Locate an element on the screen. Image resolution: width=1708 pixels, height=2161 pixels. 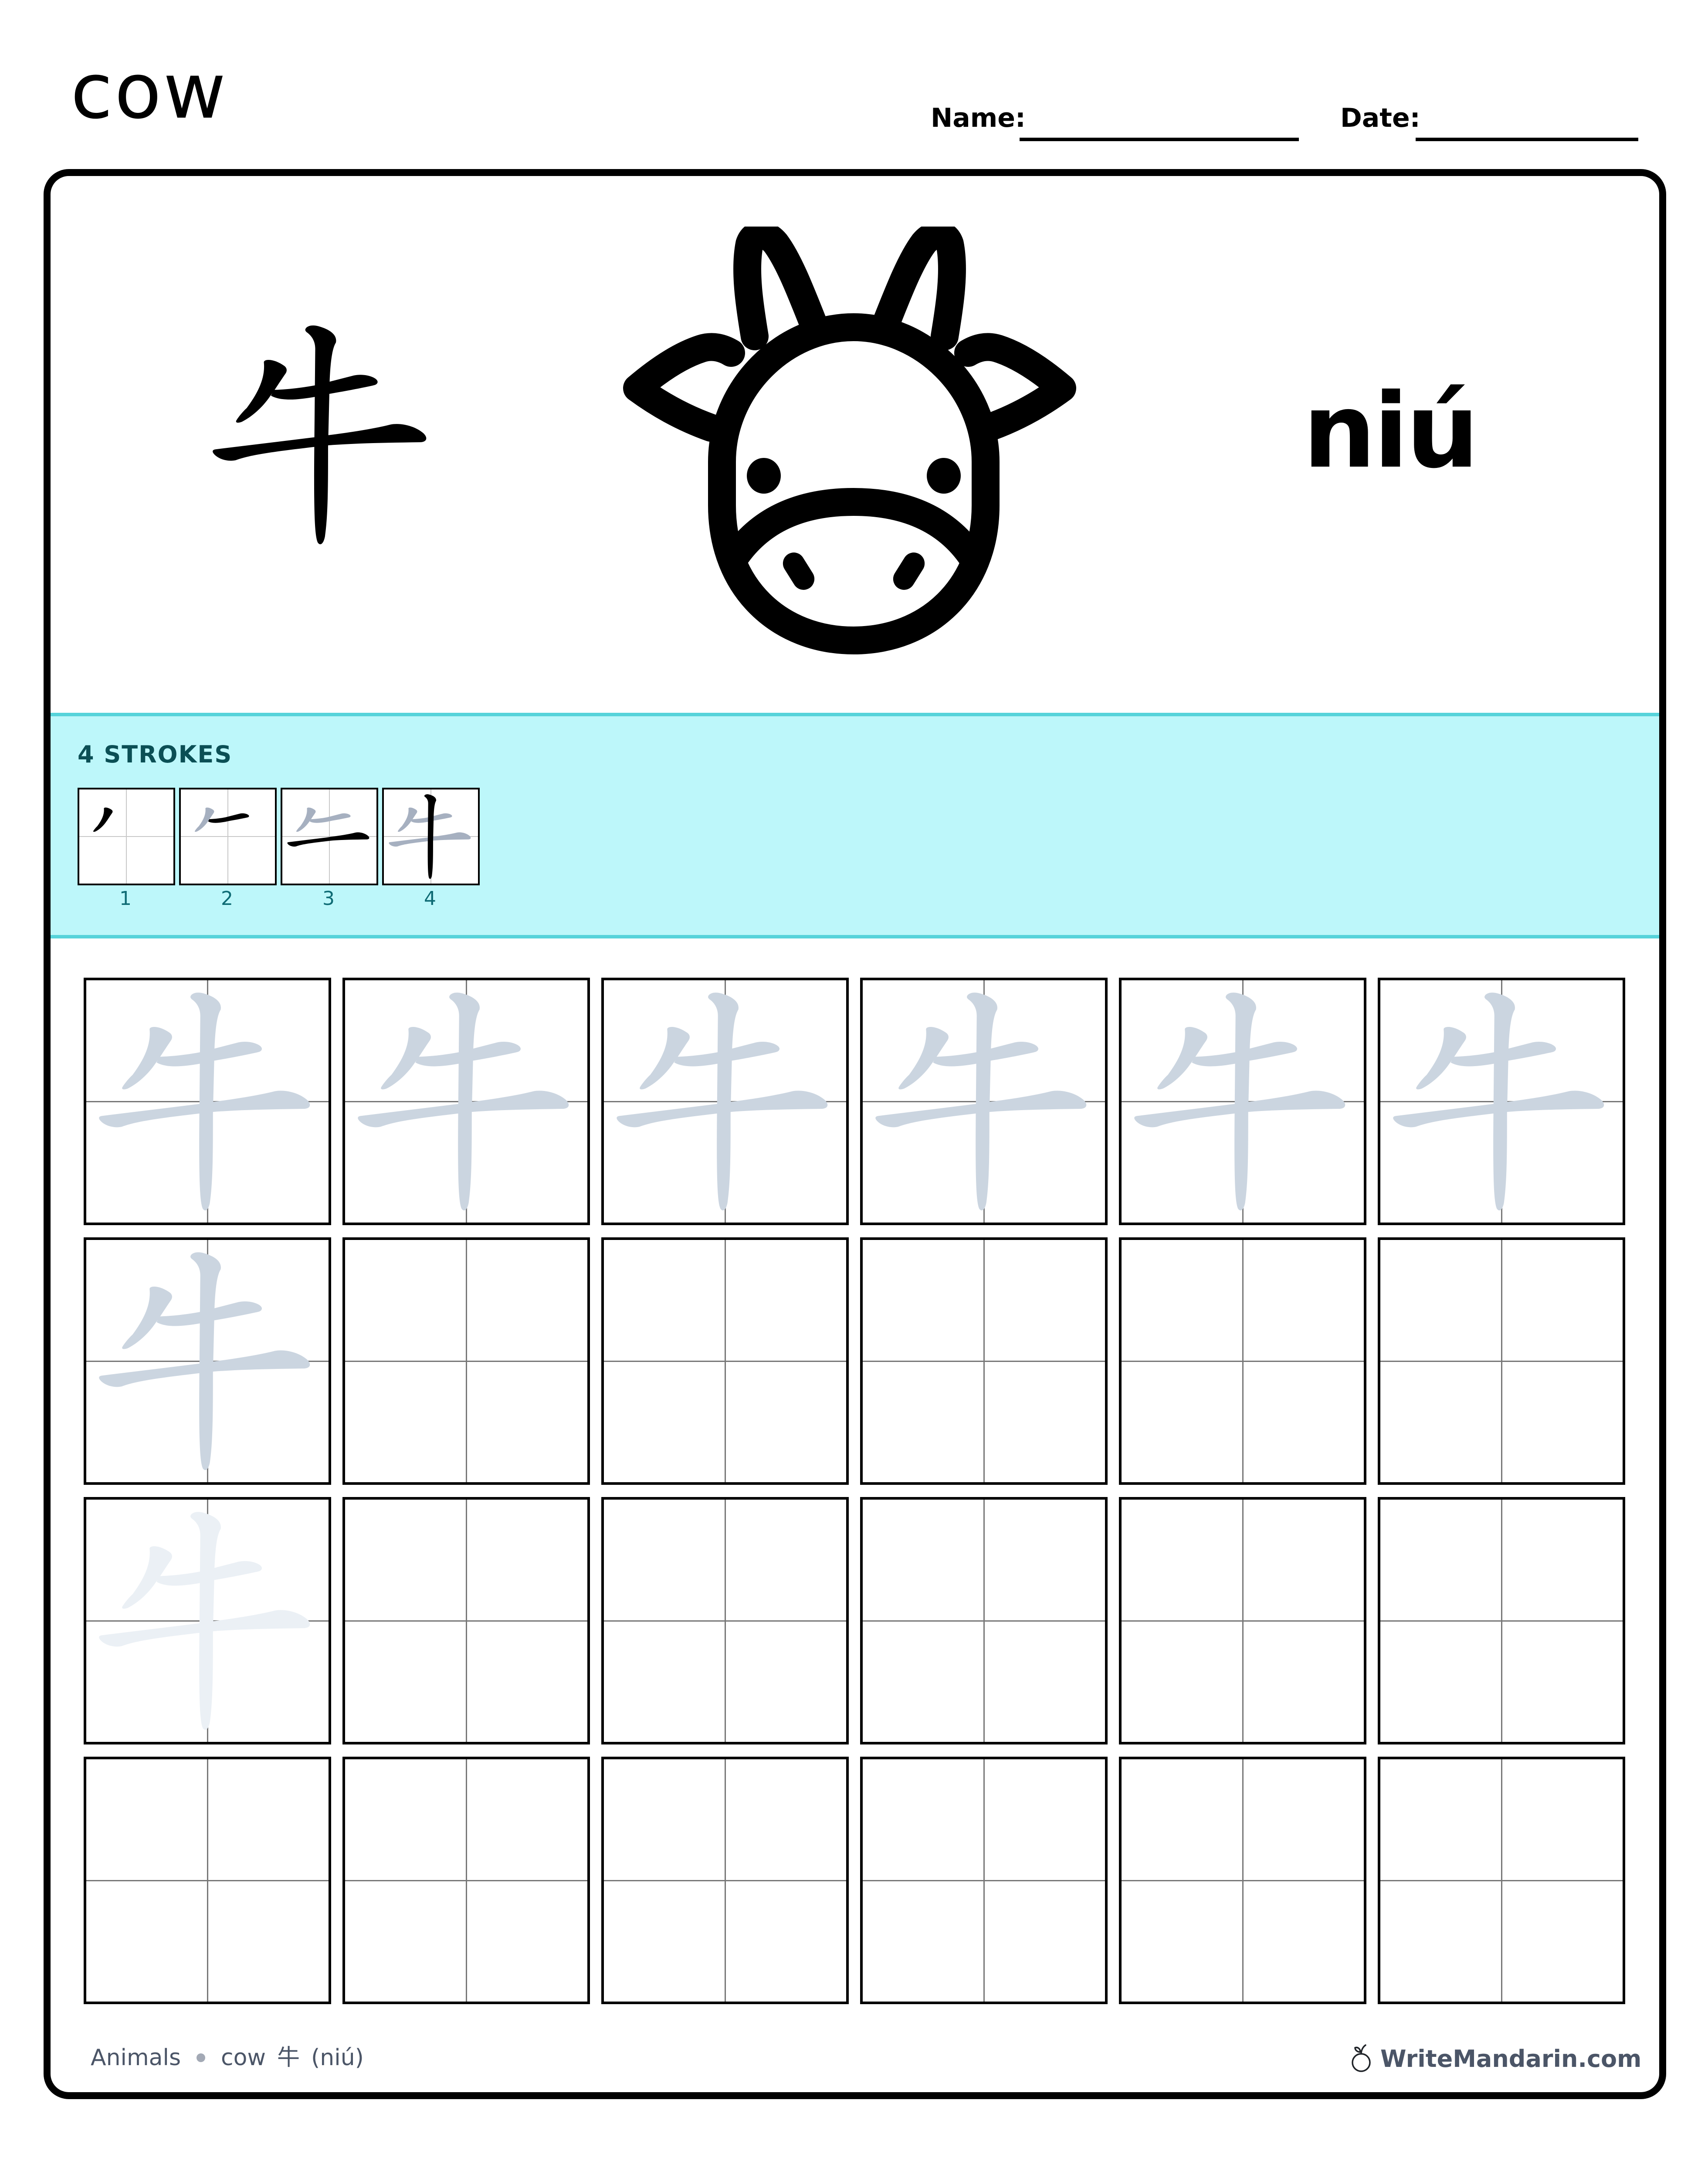
pinyin: niú is located at coordinates (1391, 431).